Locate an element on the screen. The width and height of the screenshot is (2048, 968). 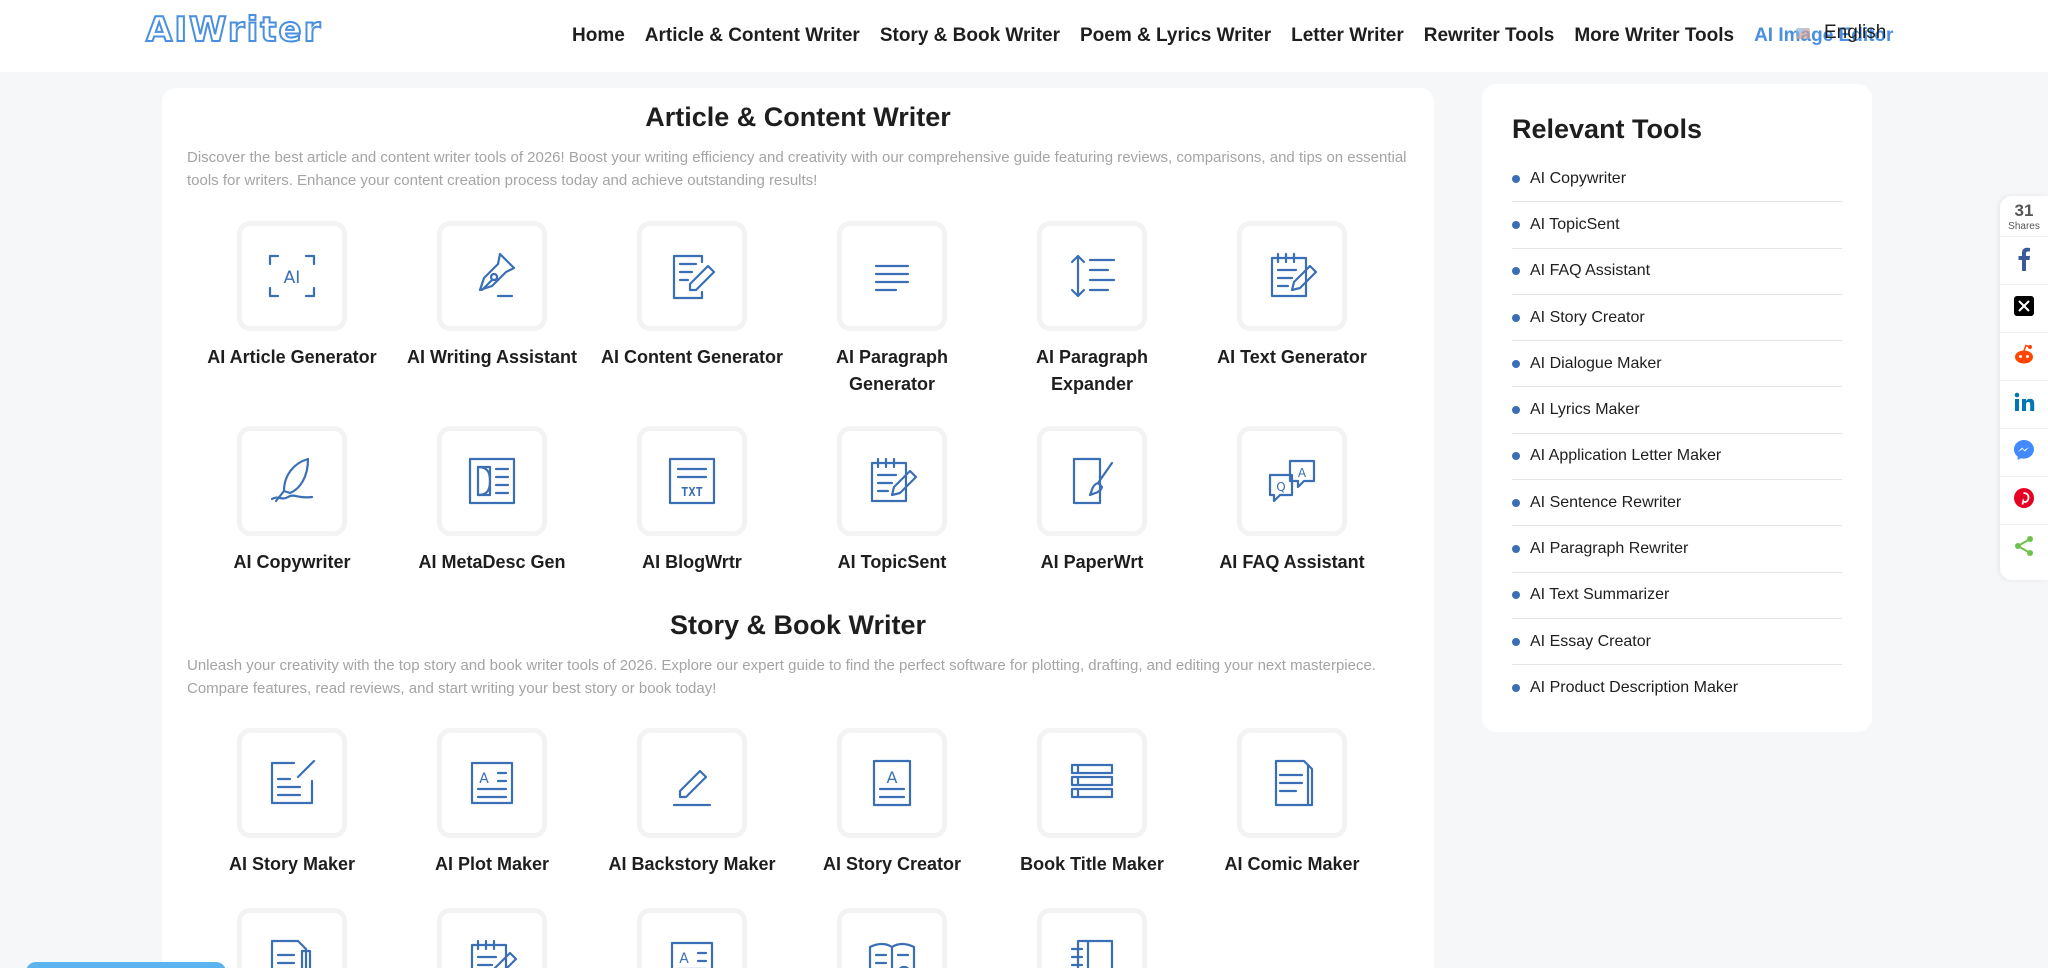
relevant-tool-item: AI Product Description Maker is located at coordinates (1677, 688).